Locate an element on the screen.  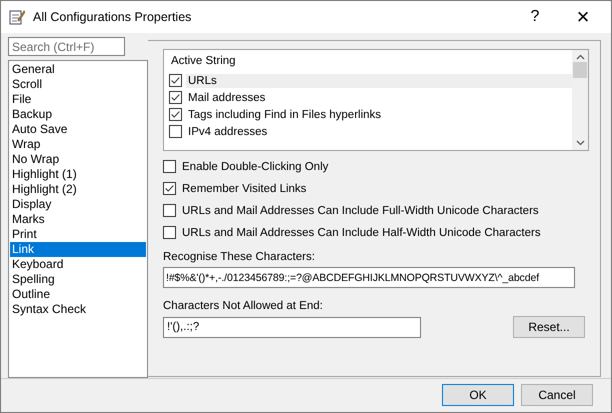
input-field: !#$%&'()*+,-./0123456789:;=?@ABCDEFGHIJKLMNOPQRSTUVWXYZ\^_abcdef is located at coordinates (369, 277).